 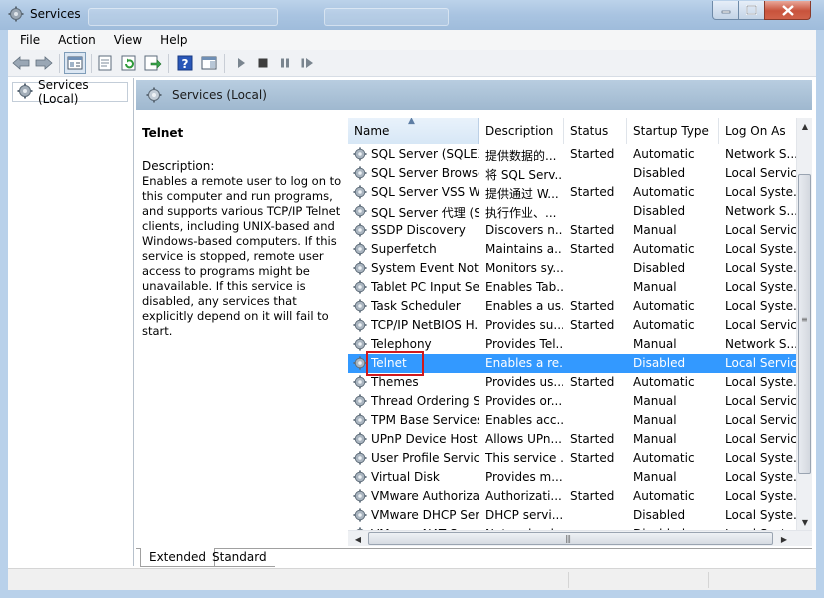 I want to click on pause-icon, so click(x=285, y=63).